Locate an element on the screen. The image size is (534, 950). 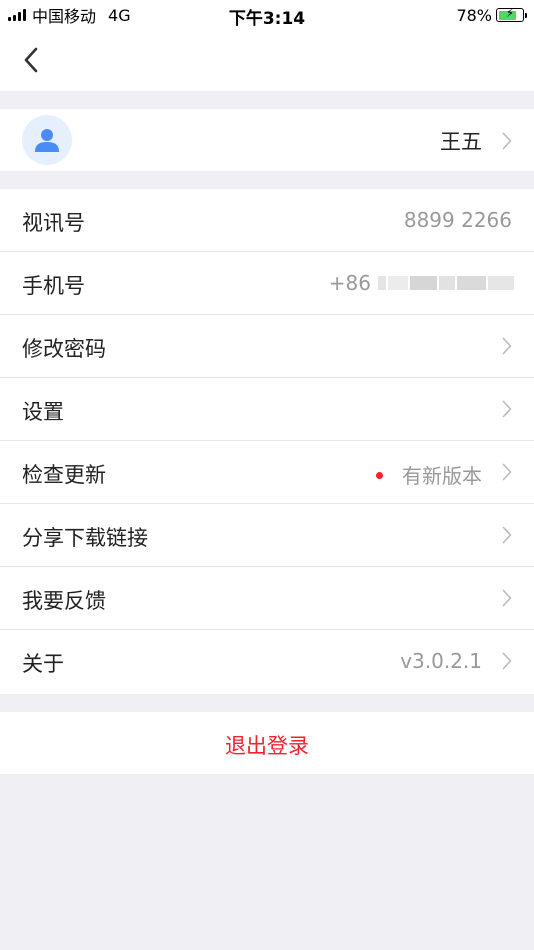
logout-button: 退出登录 is located at coordinates (267, 743).